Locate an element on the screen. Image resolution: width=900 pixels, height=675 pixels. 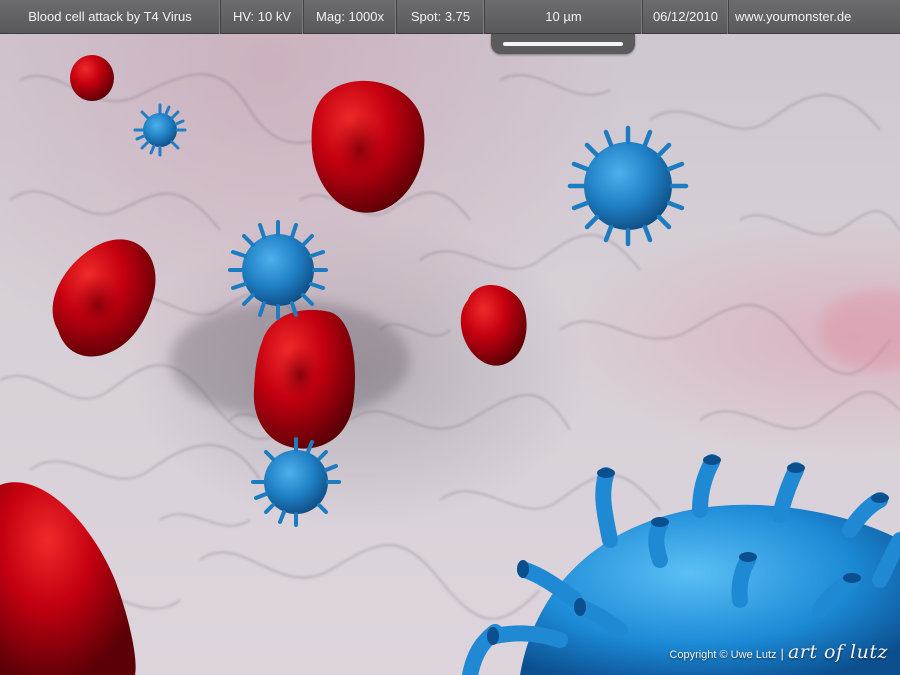
blood-cell-center is located at coordinates (304, 379).